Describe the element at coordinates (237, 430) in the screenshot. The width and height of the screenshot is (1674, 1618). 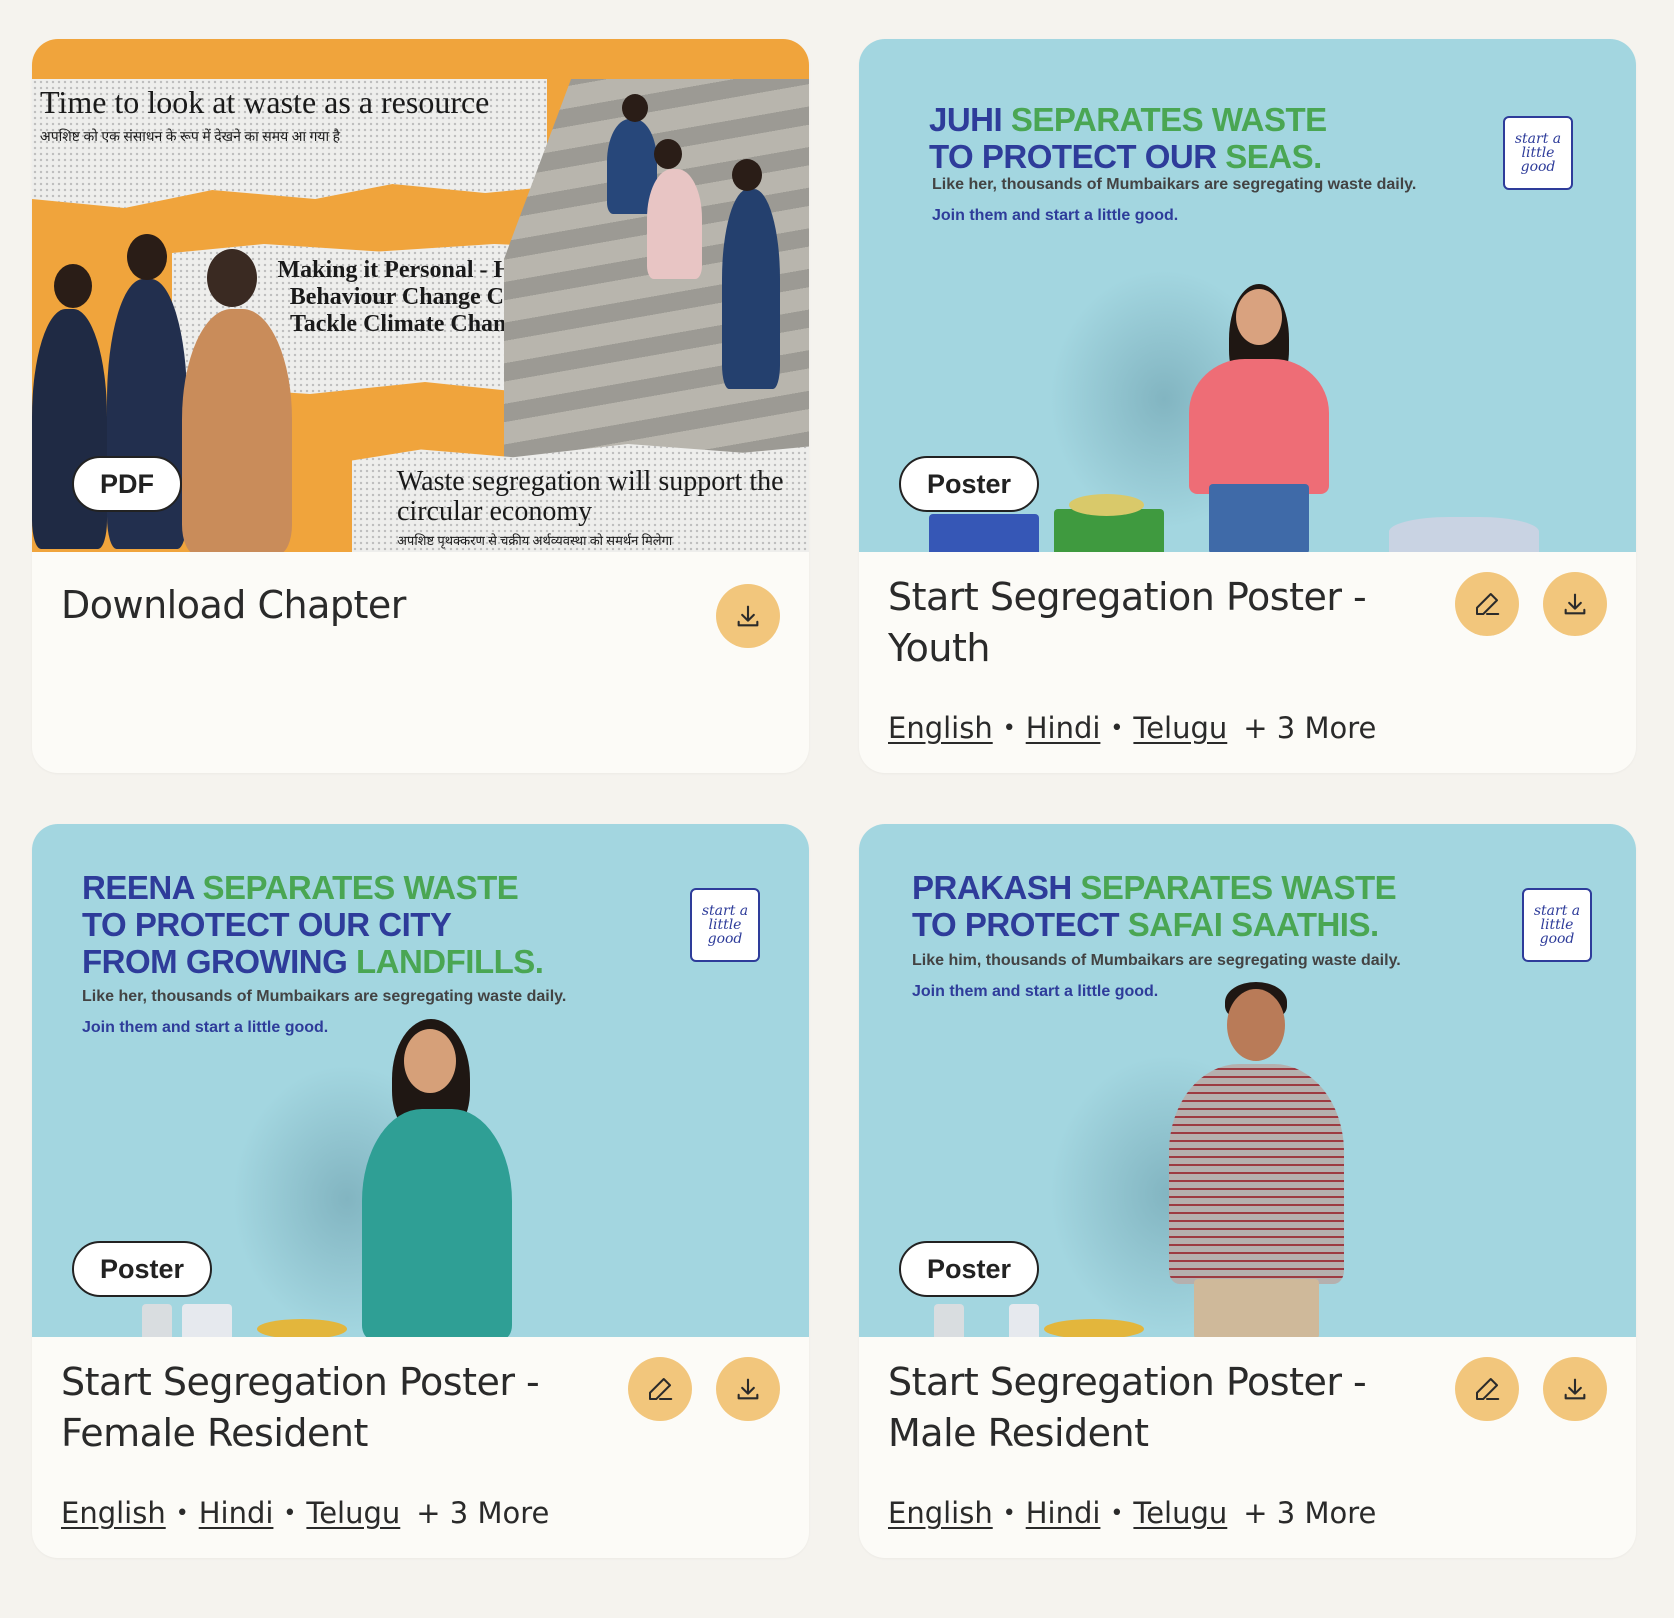
I see `teacher-figure` at that location.